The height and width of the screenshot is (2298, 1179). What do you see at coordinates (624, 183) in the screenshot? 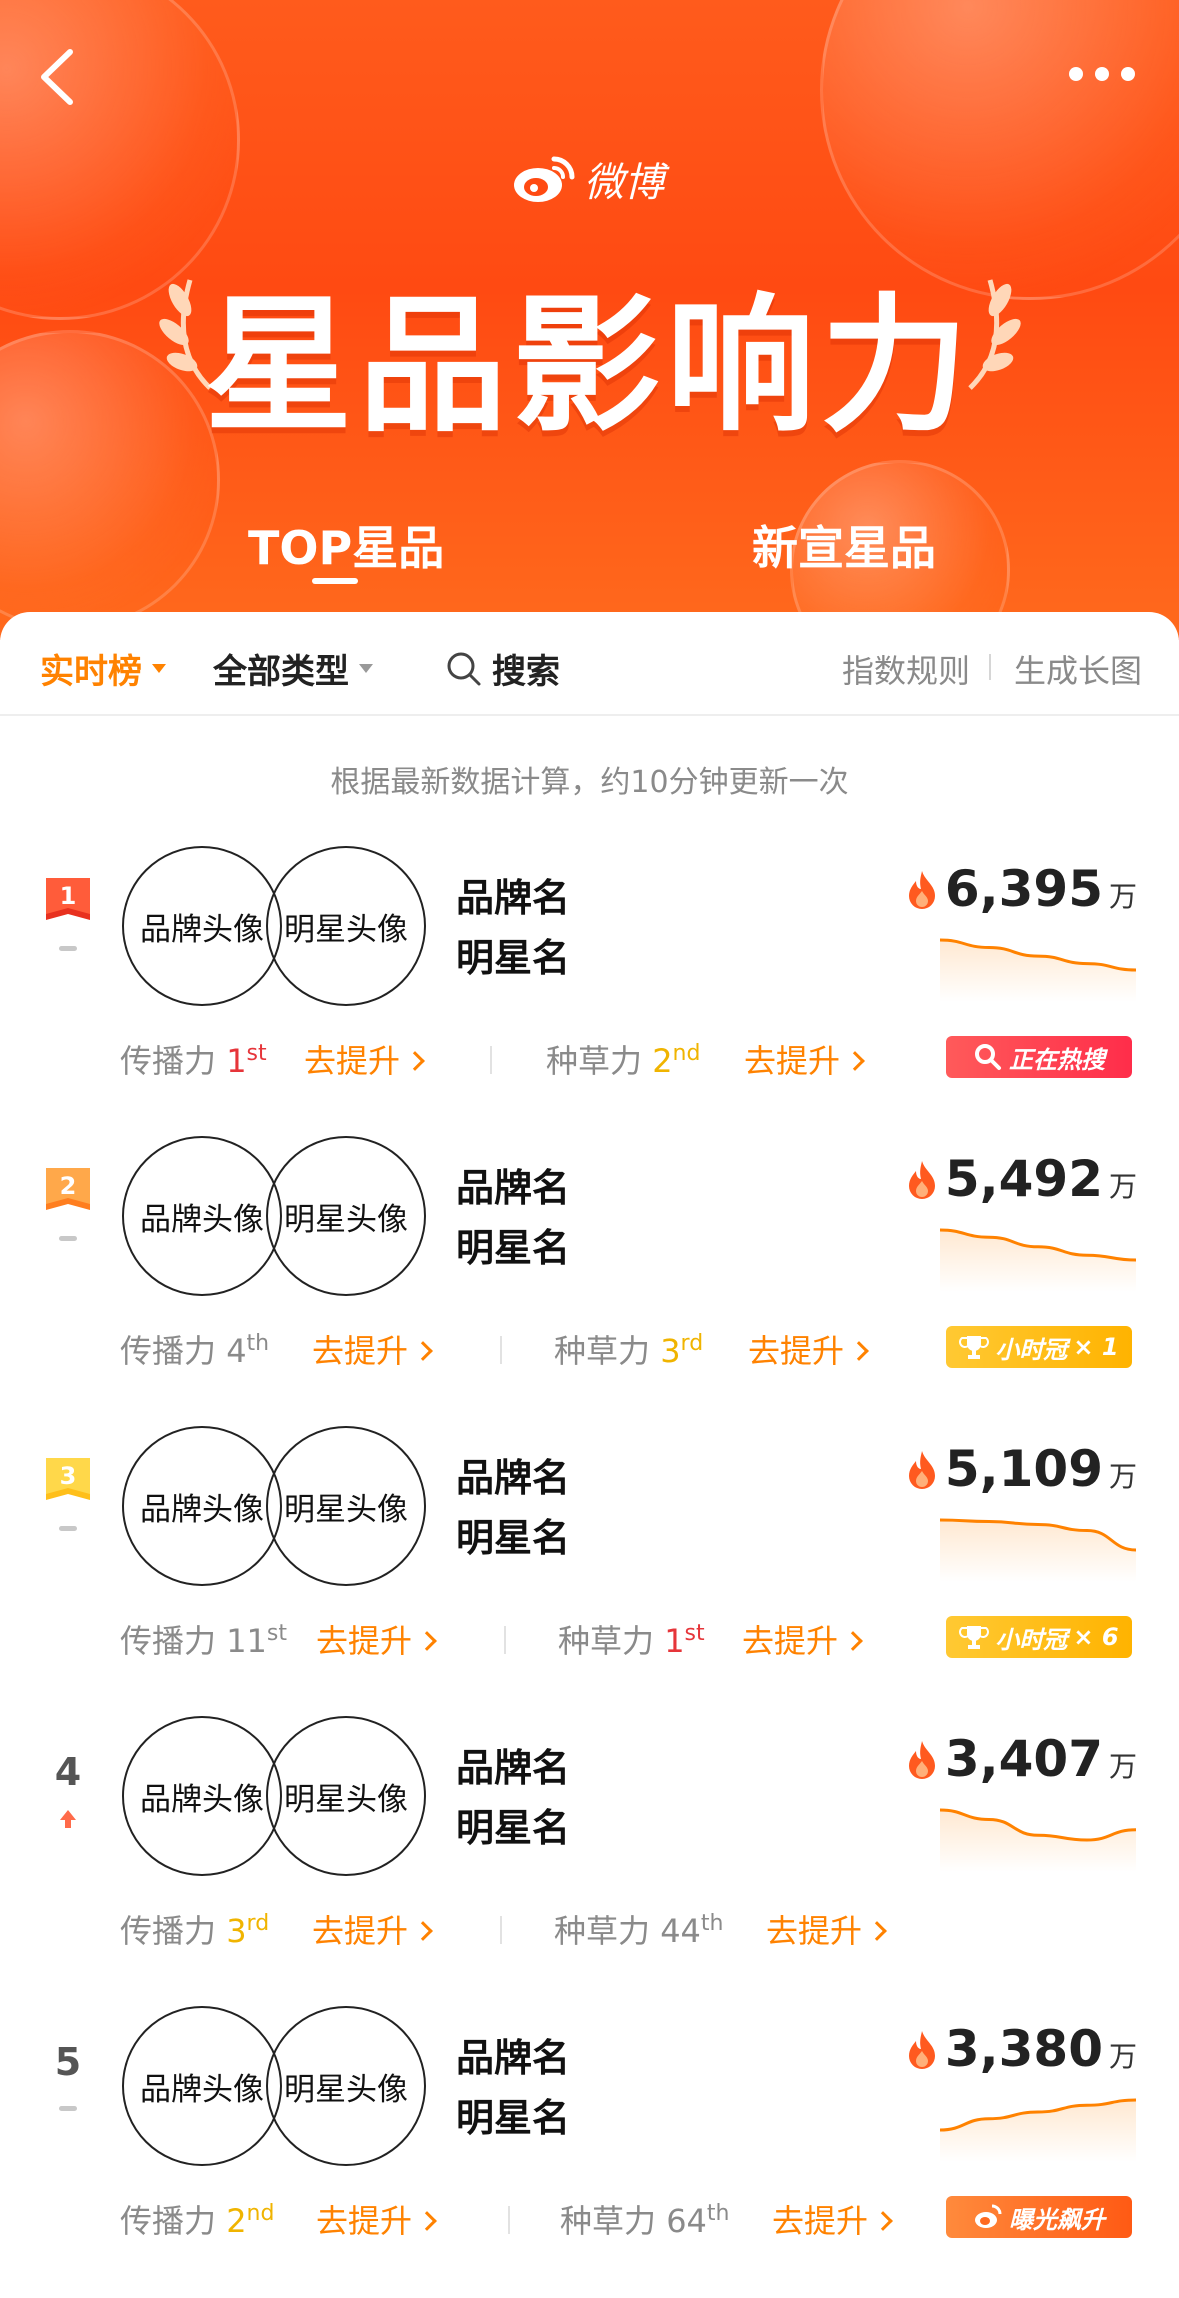
I see `logo-text: 微博` at bounding box center [624, 183].